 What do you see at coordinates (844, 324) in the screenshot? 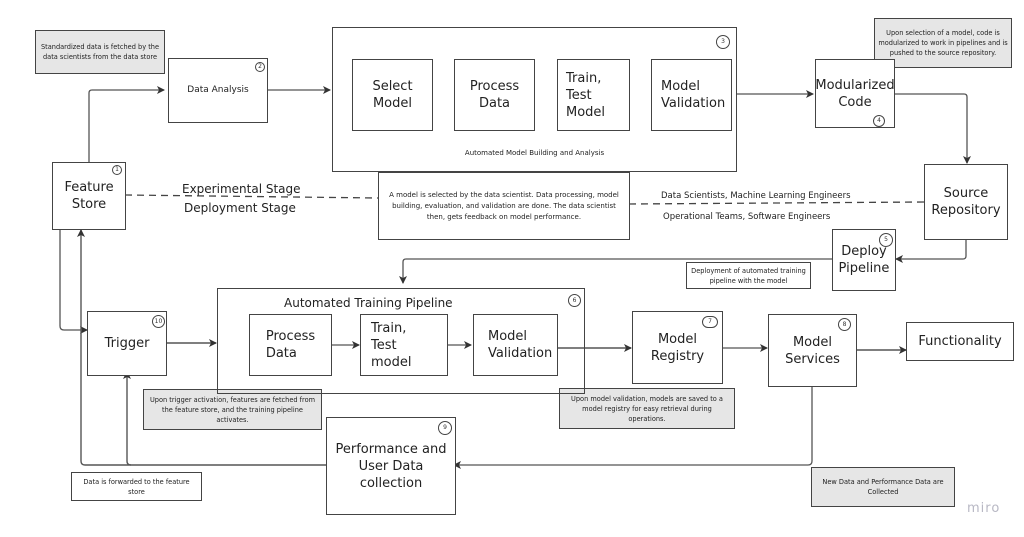
I see `badge-8: 8` at bounding box center [844, 324].